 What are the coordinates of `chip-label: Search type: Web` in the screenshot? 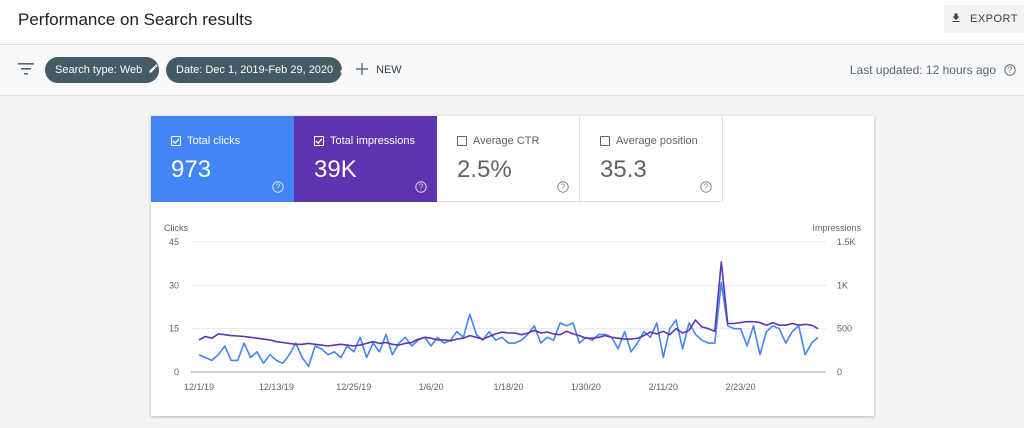 It's located at (99, 70).